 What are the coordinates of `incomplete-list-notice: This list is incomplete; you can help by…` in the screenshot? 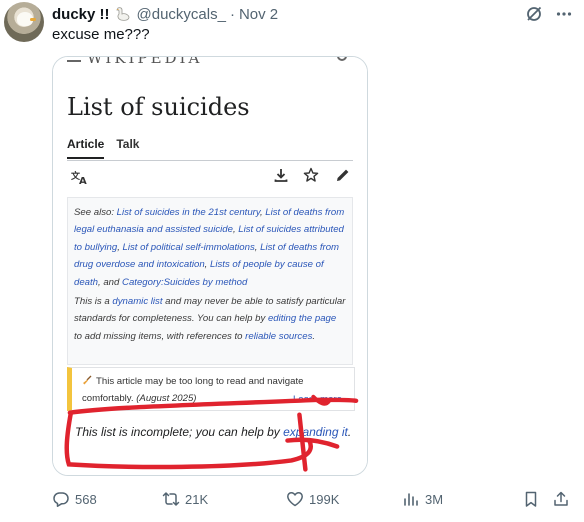 It's located at (215, 432).